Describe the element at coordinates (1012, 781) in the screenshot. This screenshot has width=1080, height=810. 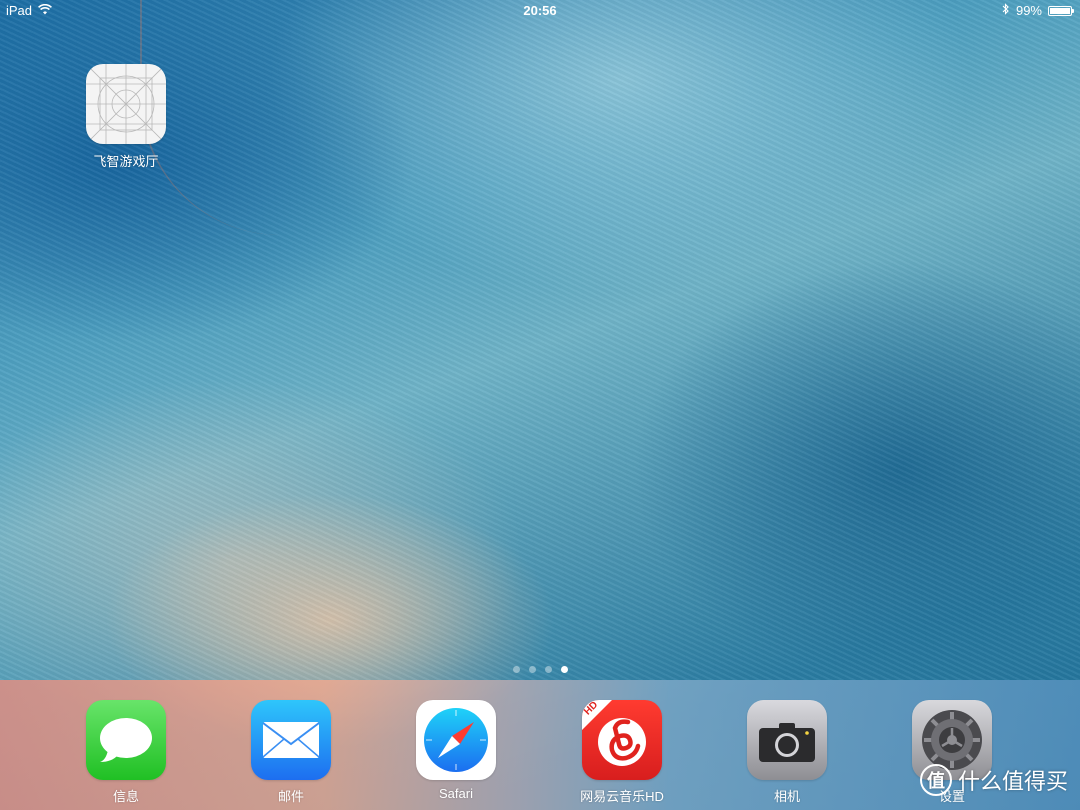
I see `watermark-text: 什么值得买` at that location.